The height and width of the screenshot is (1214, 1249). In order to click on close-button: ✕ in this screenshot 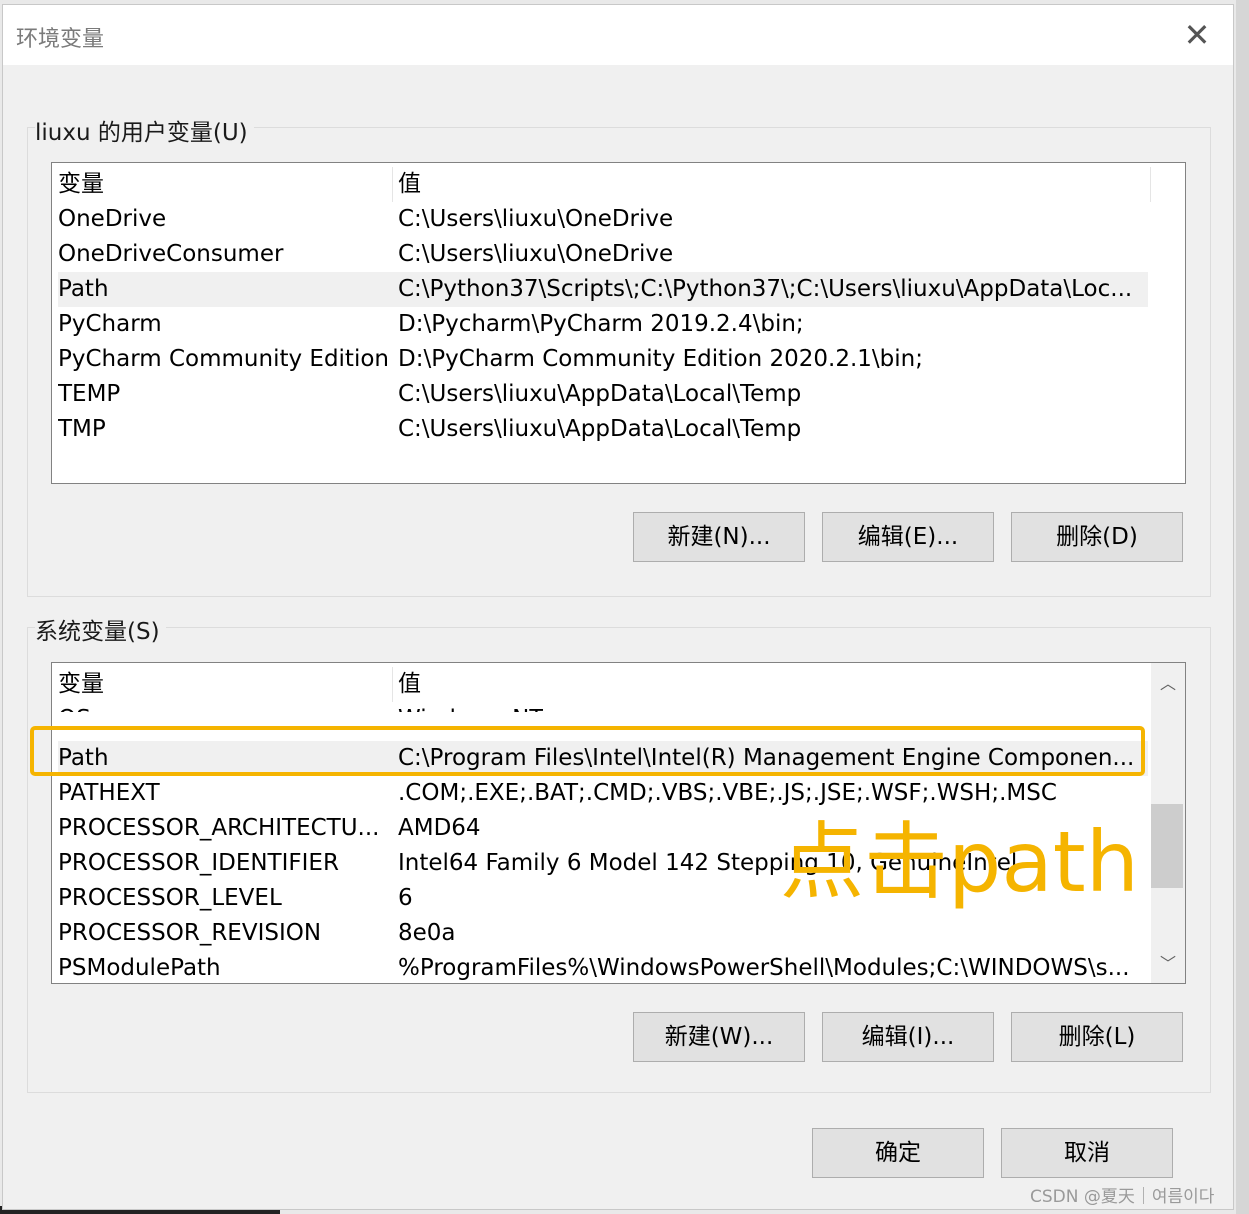, I will do `click(1197, 35)`.